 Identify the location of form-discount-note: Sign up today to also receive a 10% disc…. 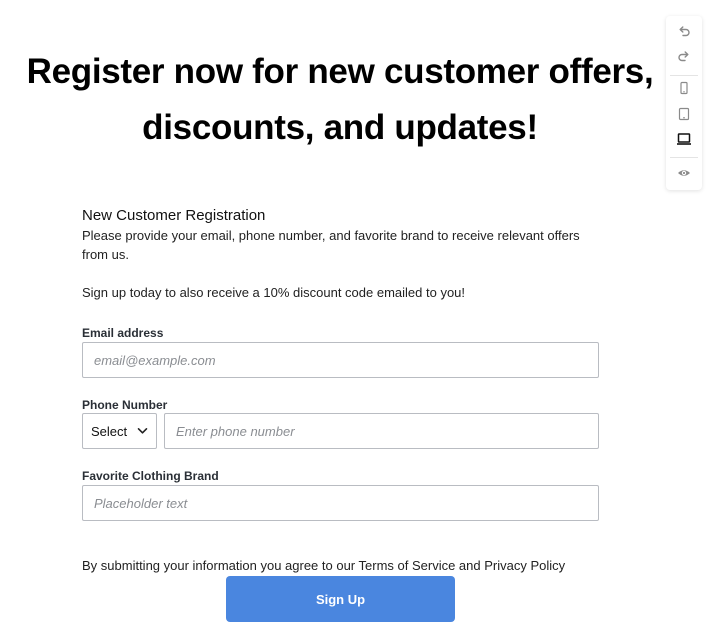
(274, 292).